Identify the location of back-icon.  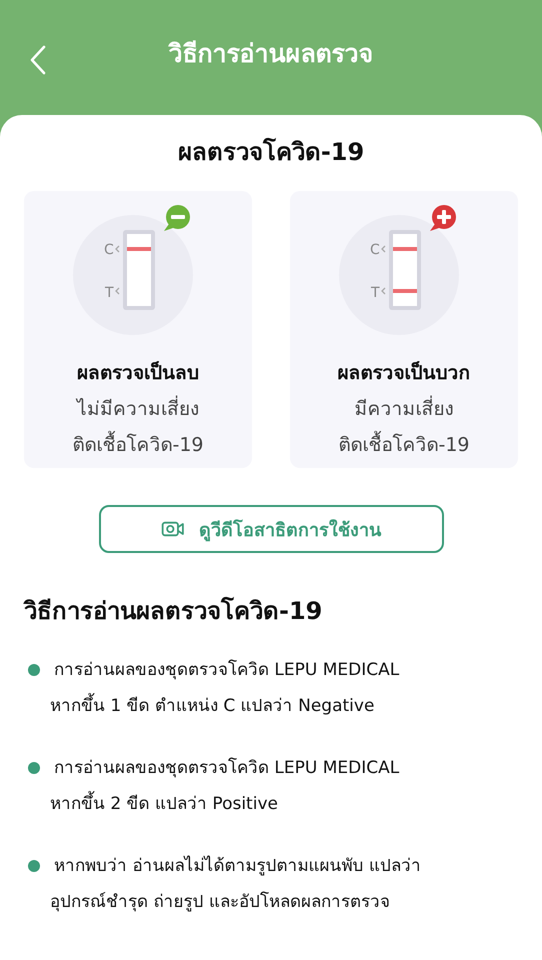
(38, 60).